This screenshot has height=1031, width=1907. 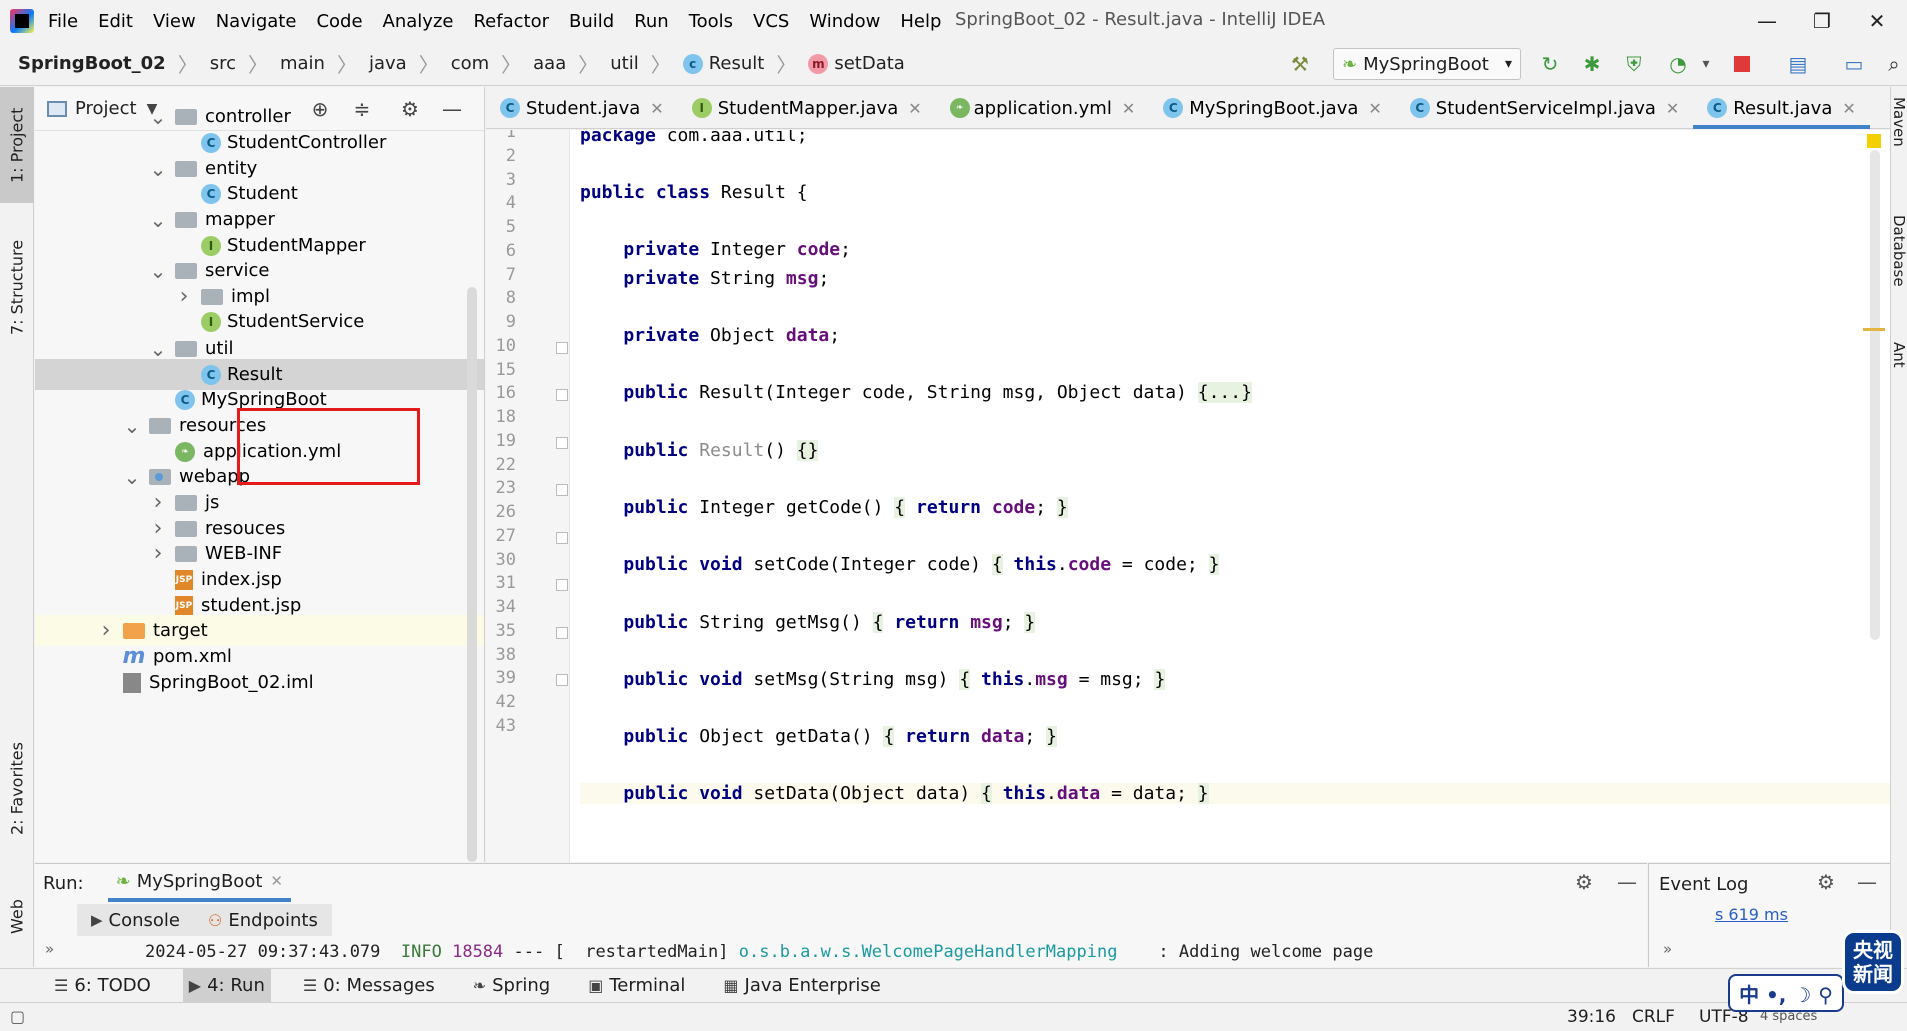 I want to click on tool-window-java-enterprise: ▦ Java Enterprise, so click(x=801, y=986).